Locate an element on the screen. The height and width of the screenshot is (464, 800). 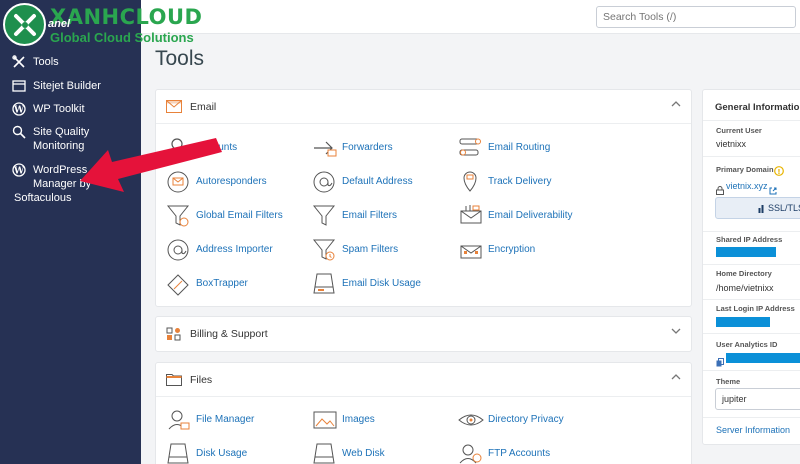
primary-domain-link: vietnix.xyz is located at coordinates (747, 186).